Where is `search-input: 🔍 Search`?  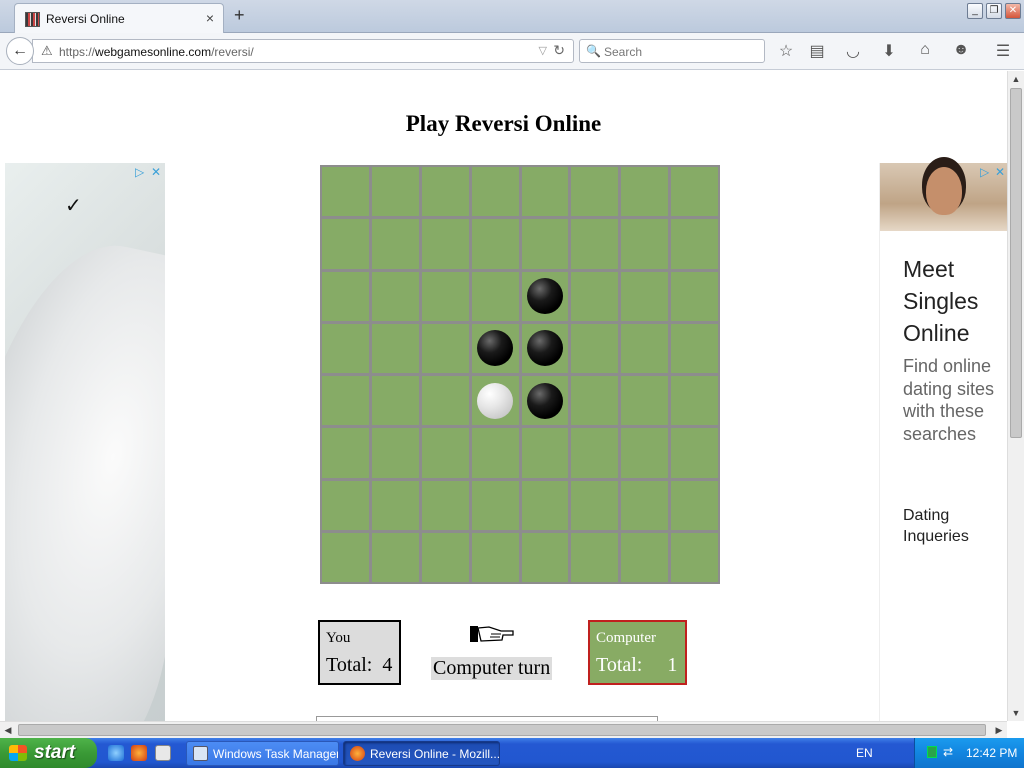
search-input: 🔍 Search is located at coordinates (672, 51).